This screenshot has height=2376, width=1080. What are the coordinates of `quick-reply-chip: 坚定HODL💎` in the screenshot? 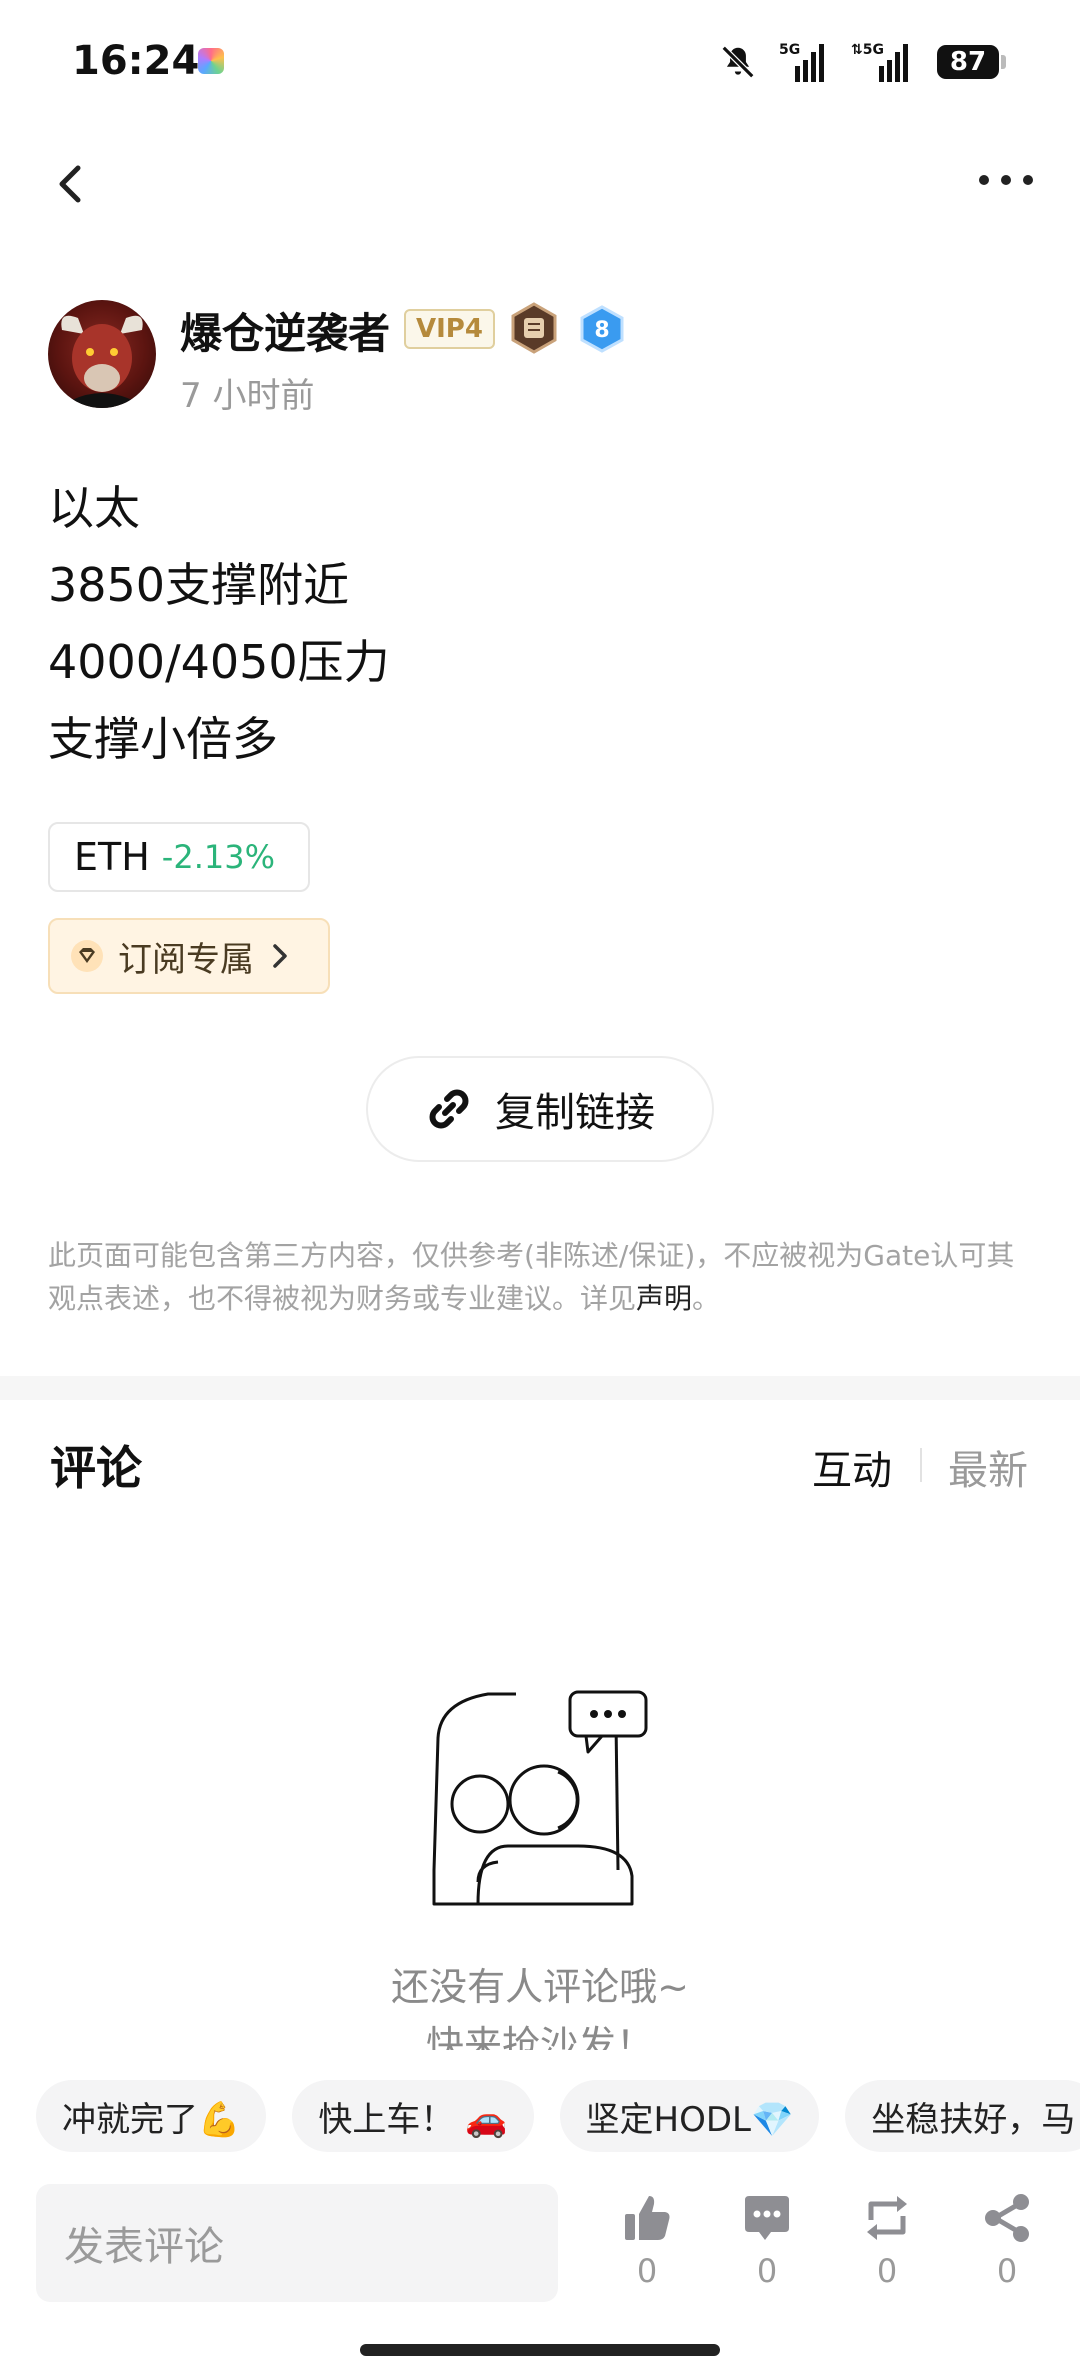 It's located at (689, 2116).